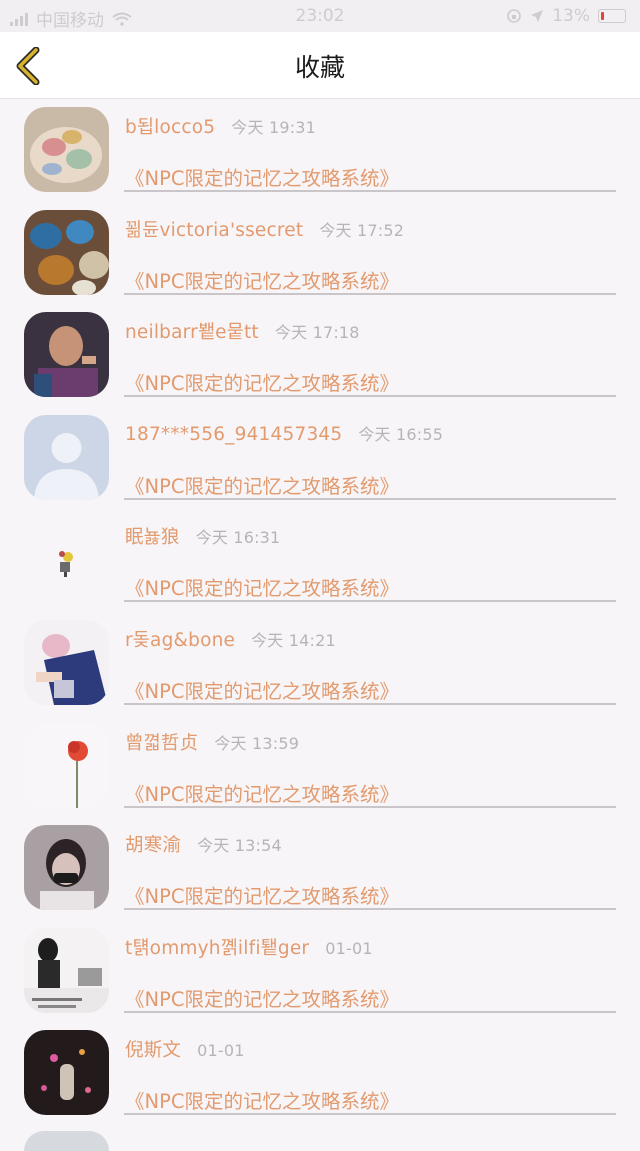  I want to click on list-item: neilbarr뵅e뭍tt 今天 17:18 《NPC限定的记忆之攻略系统》, so click(320, 355).